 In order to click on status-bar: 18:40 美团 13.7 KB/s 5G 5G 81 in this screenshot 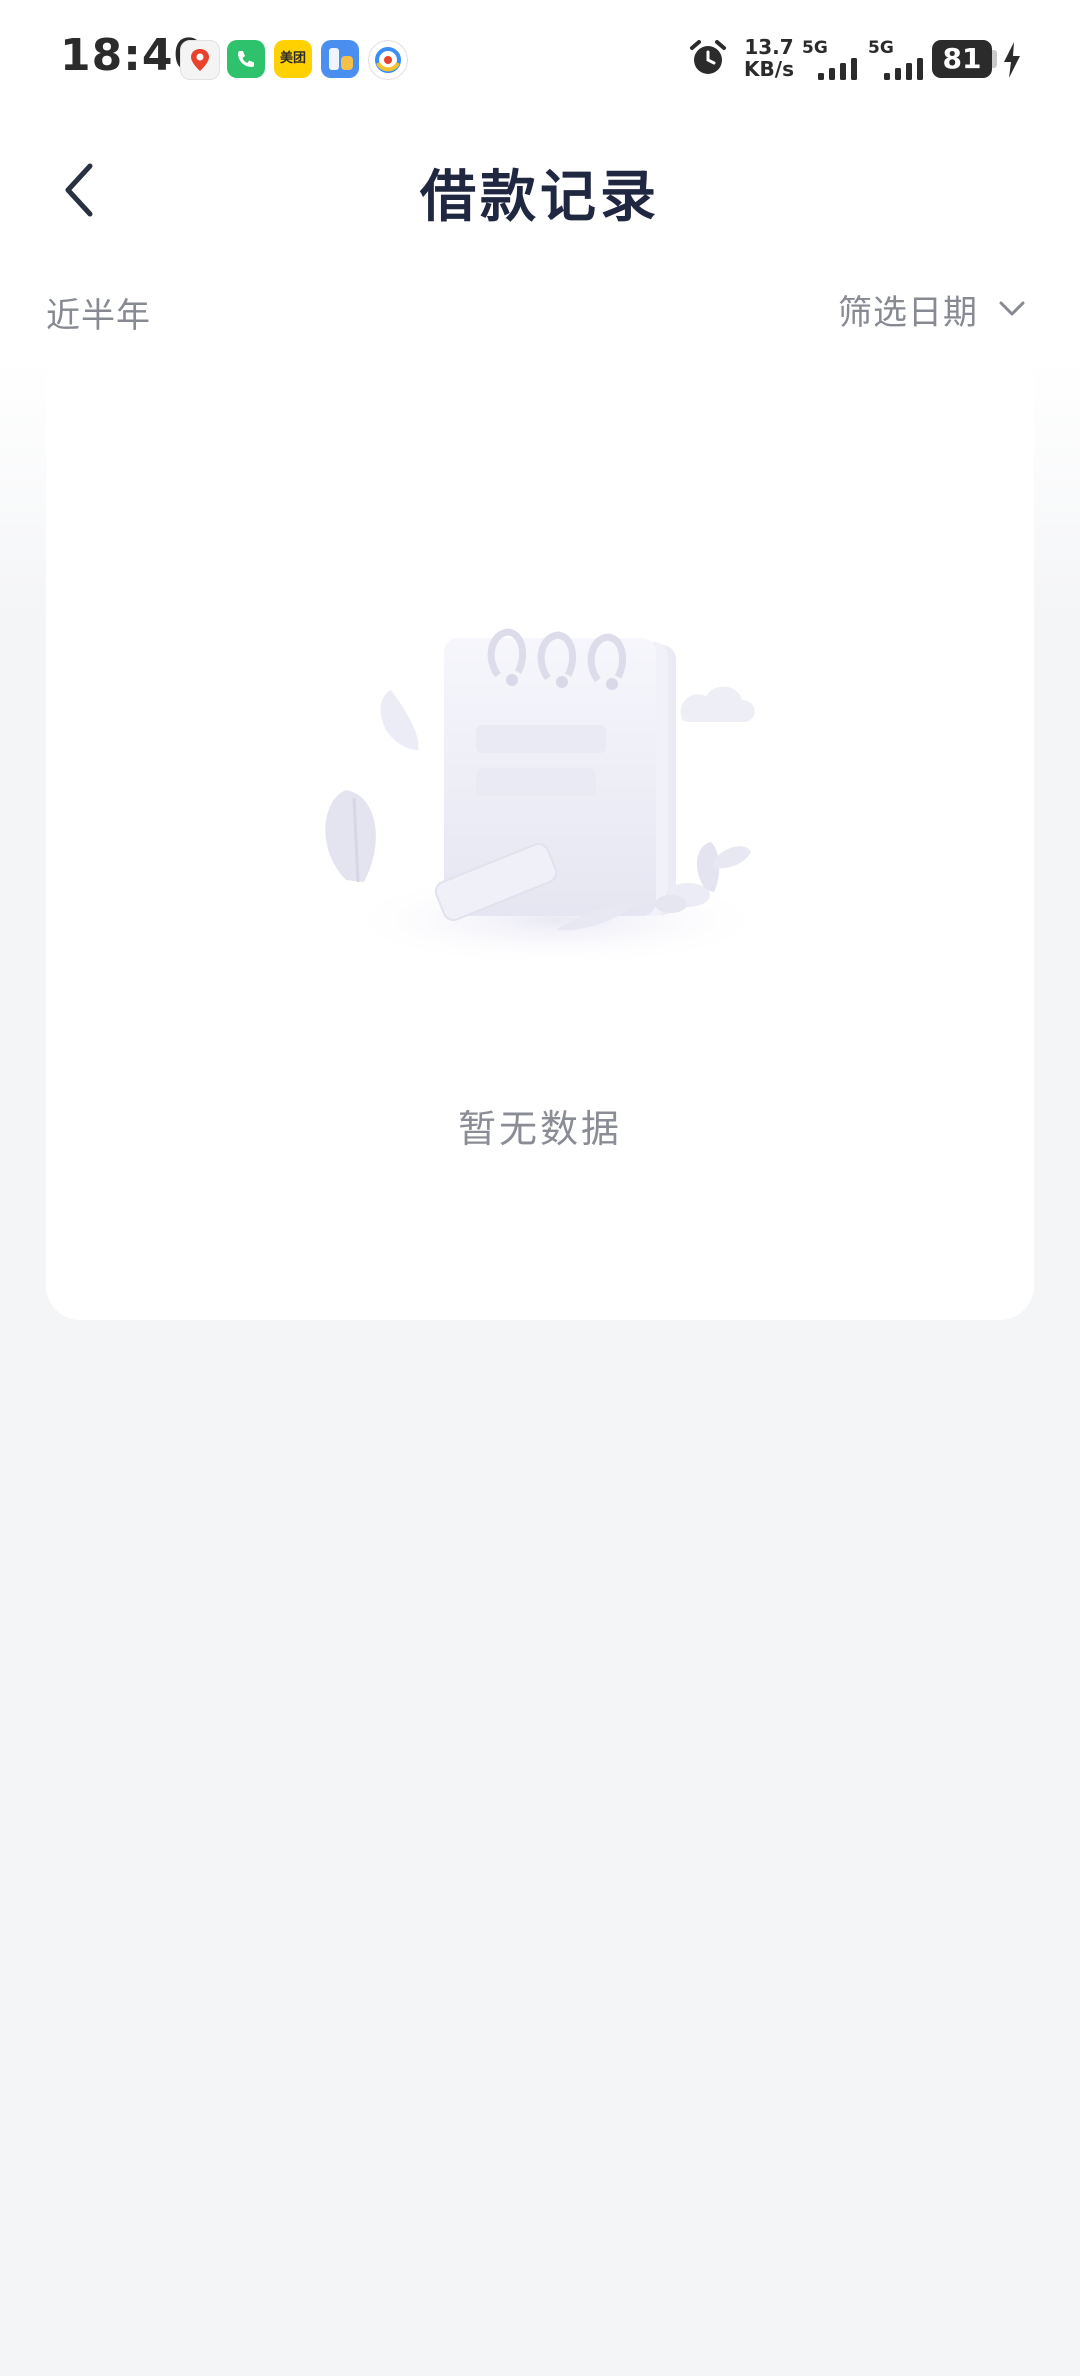, I will do `click(540, 60)`.